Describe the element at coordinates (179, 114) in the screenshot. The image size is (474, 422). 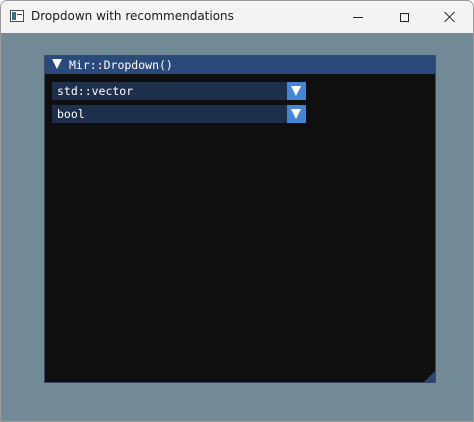
I see `dropdown-value-type: bool` at that location.